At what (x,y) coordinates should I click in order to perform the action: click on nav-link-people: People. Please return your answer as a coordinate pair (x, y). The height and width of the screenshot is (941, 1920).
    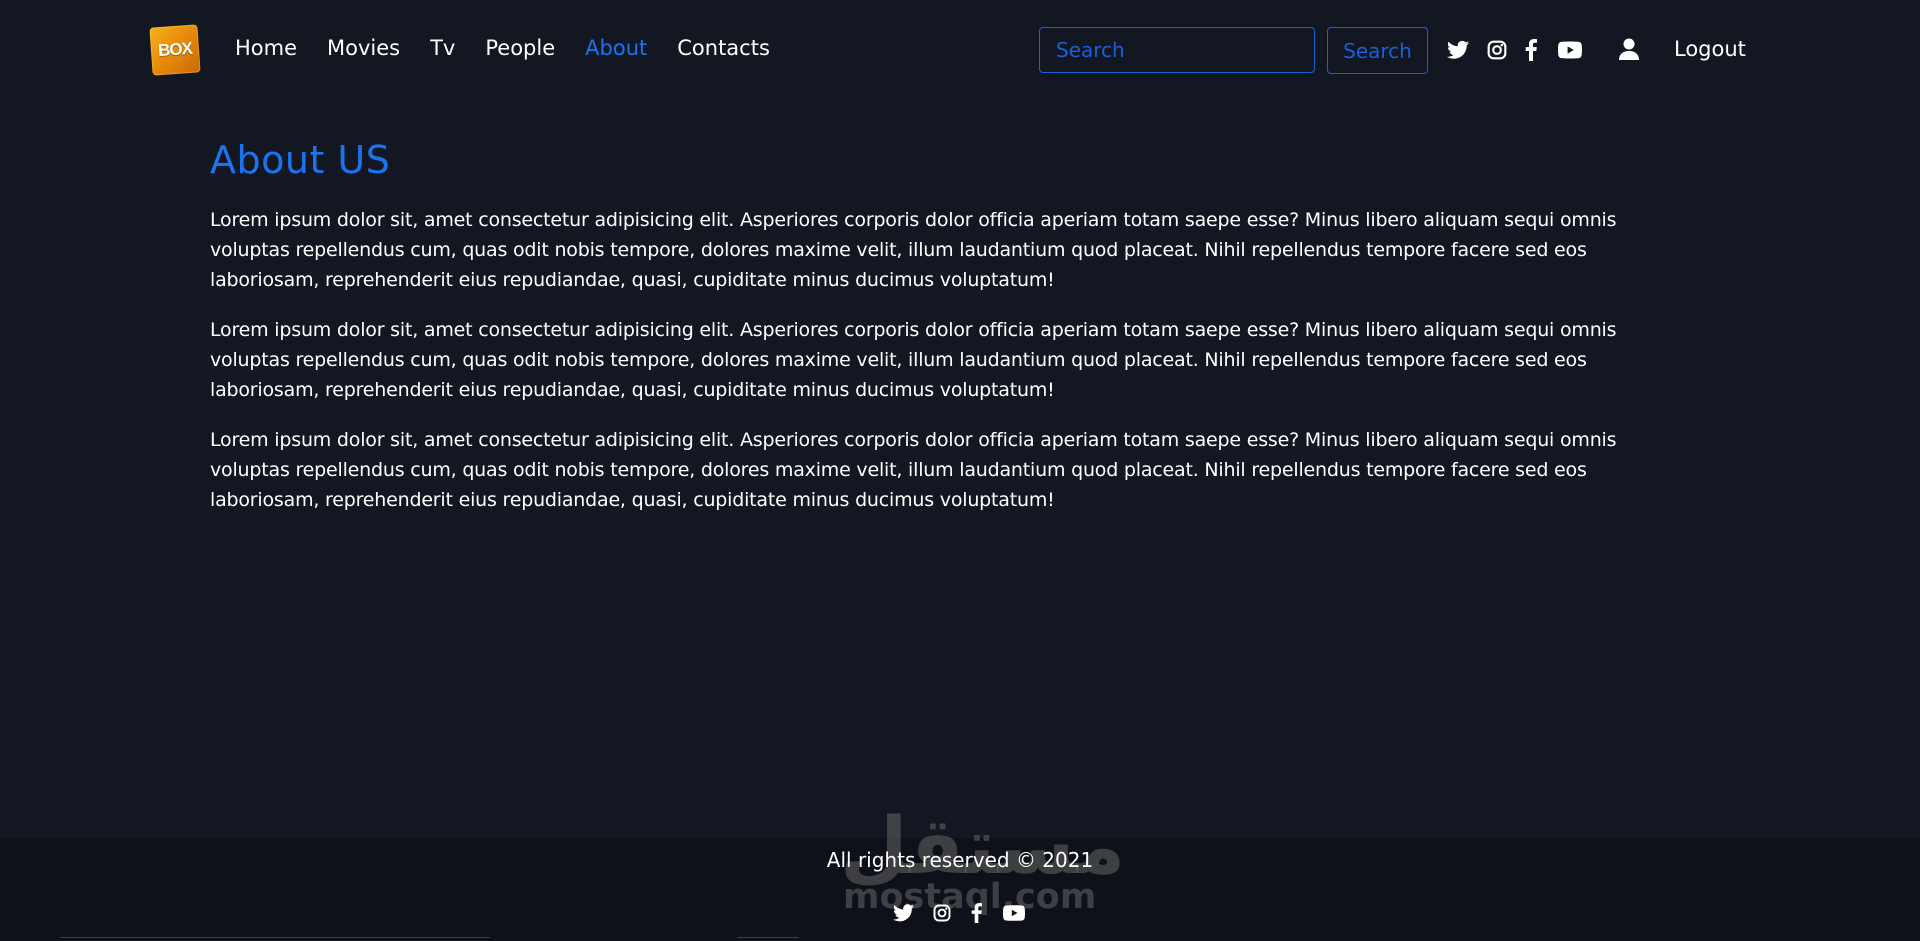
    Looking at the image, I should click on (520, 48).